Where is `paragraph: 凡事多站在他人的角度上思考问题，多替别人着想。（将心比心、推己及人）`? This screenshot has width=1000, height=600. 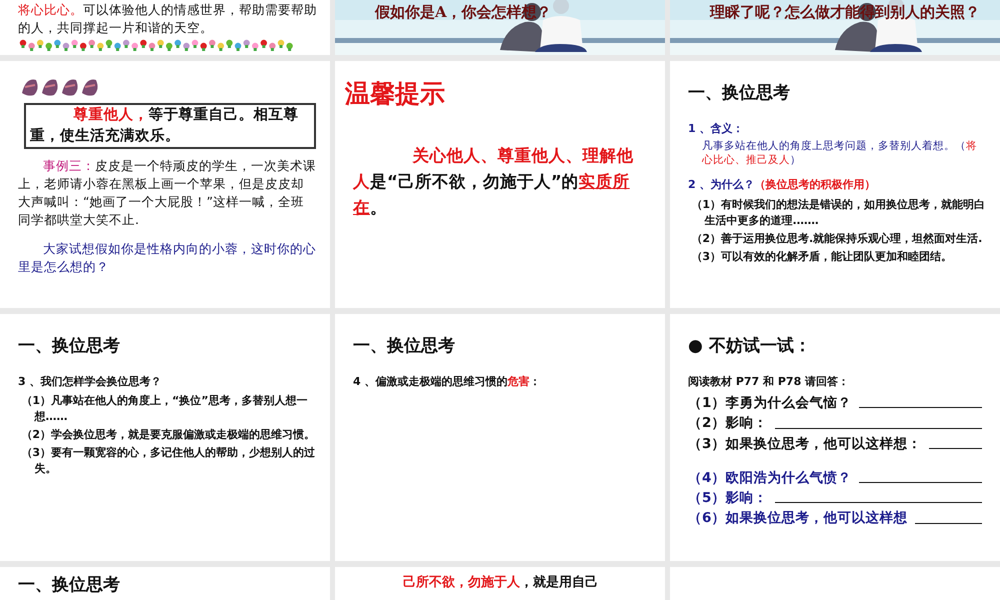
paragraph: 凡事多站在他人的角度上思考问题，多替别人着想。（将心比心、推己及人） is located at coordinates (840, 154).